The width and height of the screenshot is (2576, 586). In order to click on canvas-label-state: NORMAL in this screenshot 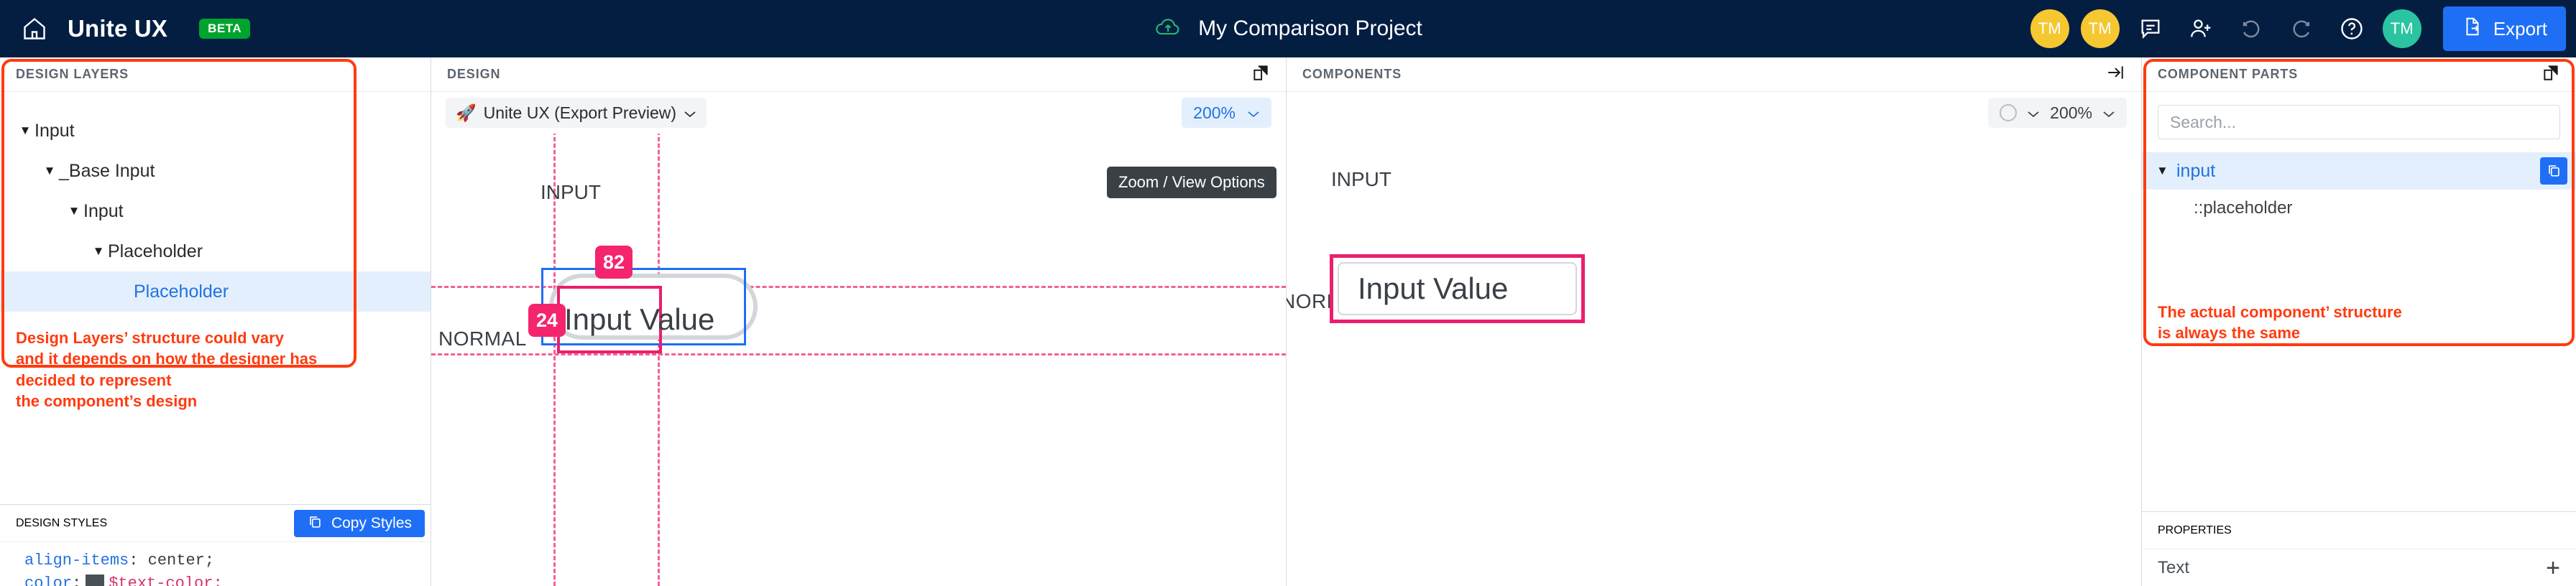, I will do `click(482, 338)`.